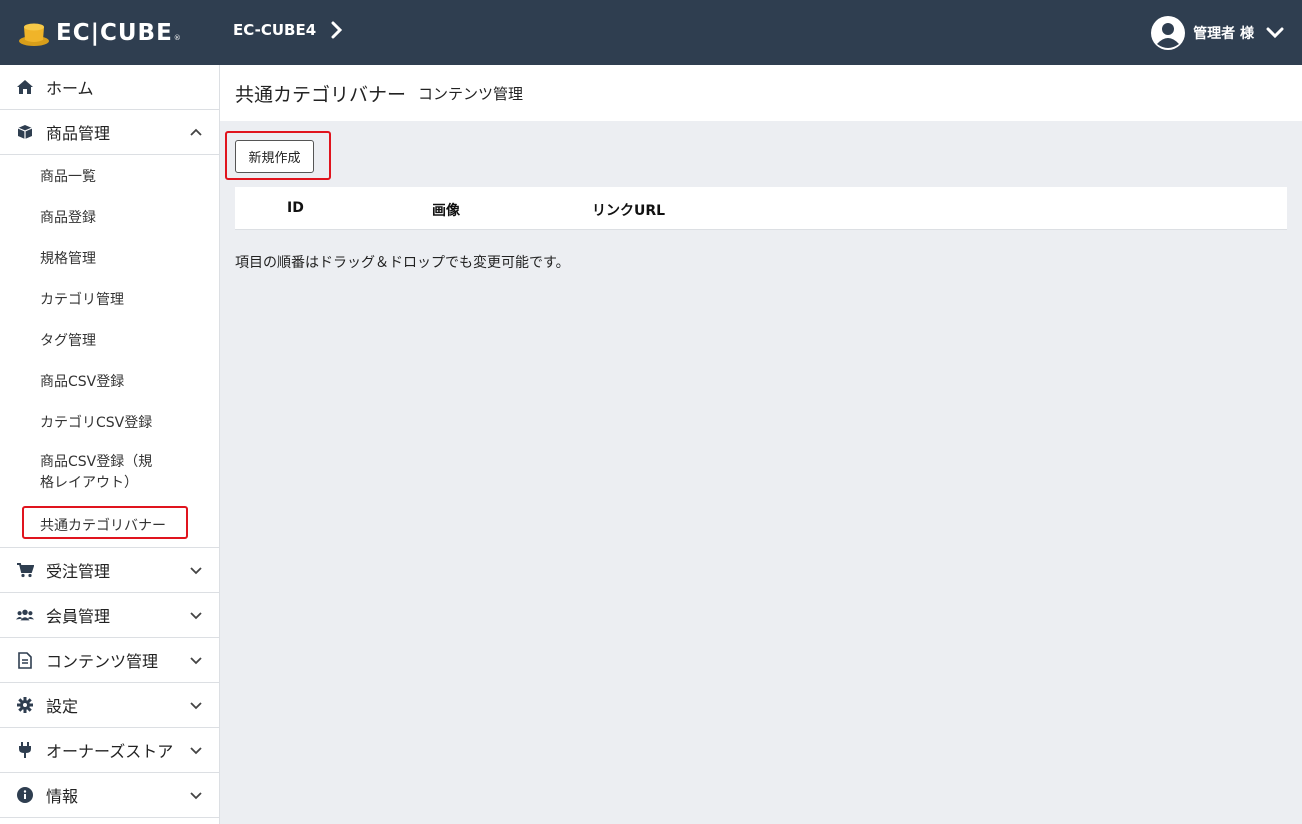  I want to click on sidebar-item-products: 商品管理, so click(109, 132).